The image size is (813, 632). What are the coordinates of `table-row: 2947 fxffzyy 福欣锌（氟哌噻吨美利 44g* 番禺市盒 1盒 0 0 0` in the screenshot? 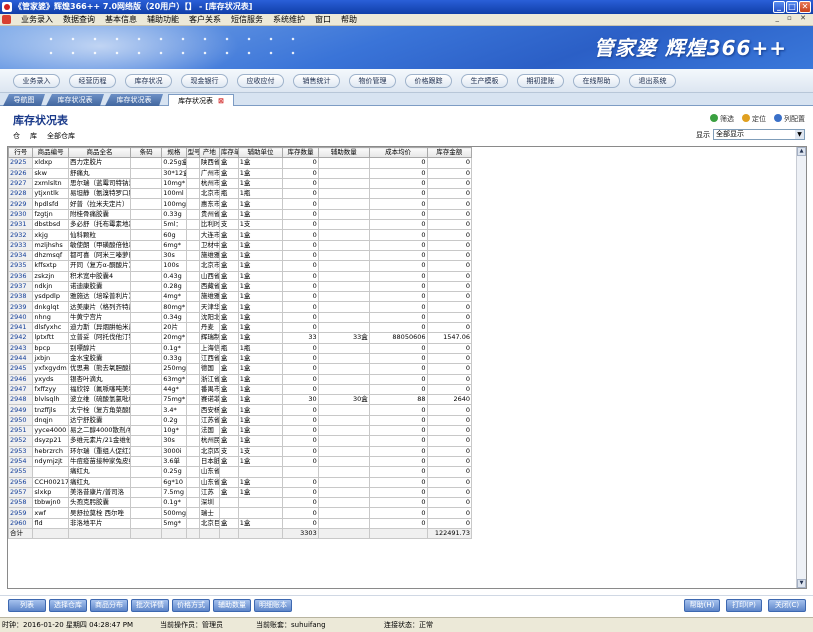 It's located at (240, 389).